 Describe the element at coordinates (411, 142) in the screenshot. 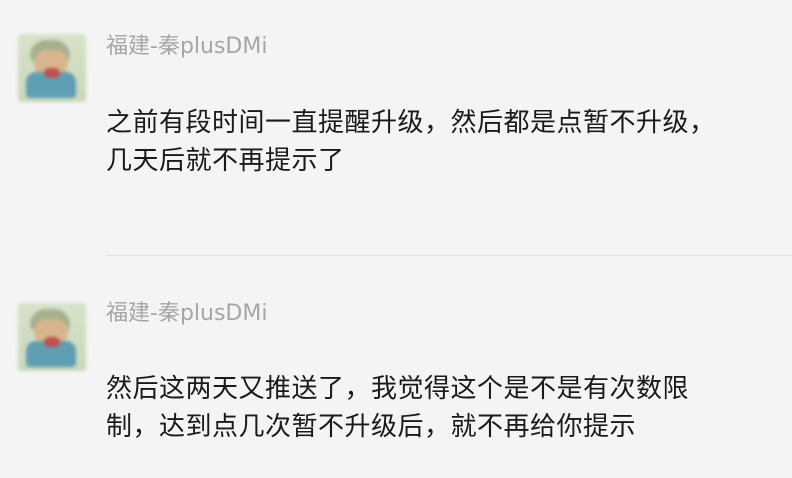

I see `comment-text: 之前有段时间一直提醒升级，然后都是点暂不升级，几天后就不再提示了` at that location.